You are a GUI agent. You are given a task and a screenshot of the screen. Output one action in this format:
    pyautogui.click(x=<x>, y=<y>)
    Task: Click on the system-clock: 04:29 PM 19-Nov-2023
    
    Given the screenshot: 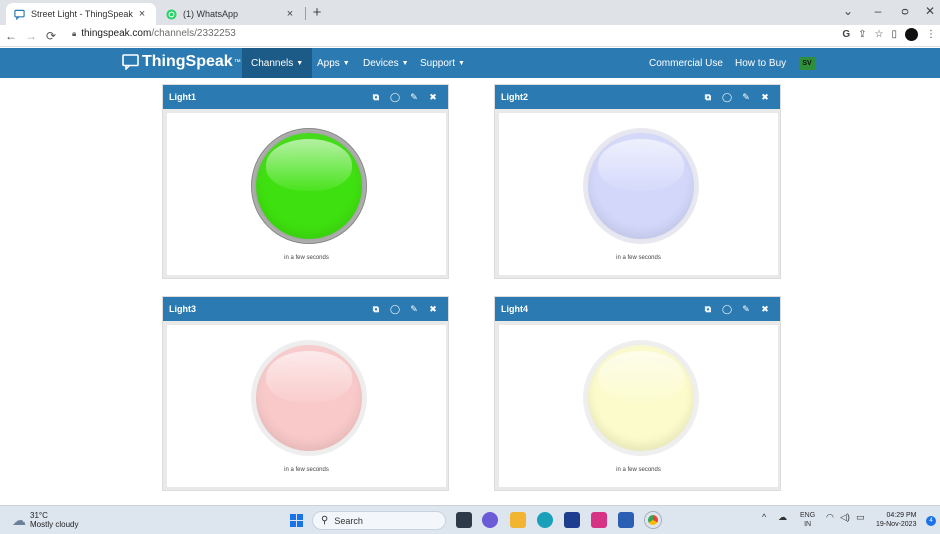 What is the action you would take?
    pyautogui.click(x=896, y=520)
    